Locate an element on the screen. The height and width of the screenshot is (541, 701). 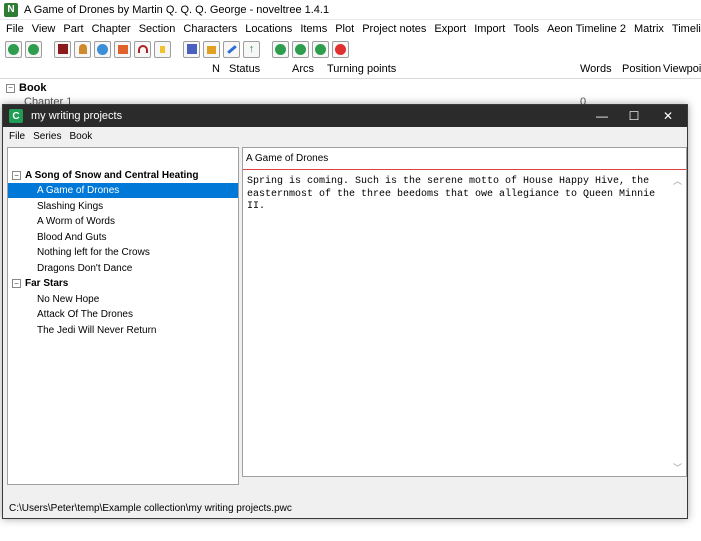
add-parent-icon is located at coordinates (320, 49).